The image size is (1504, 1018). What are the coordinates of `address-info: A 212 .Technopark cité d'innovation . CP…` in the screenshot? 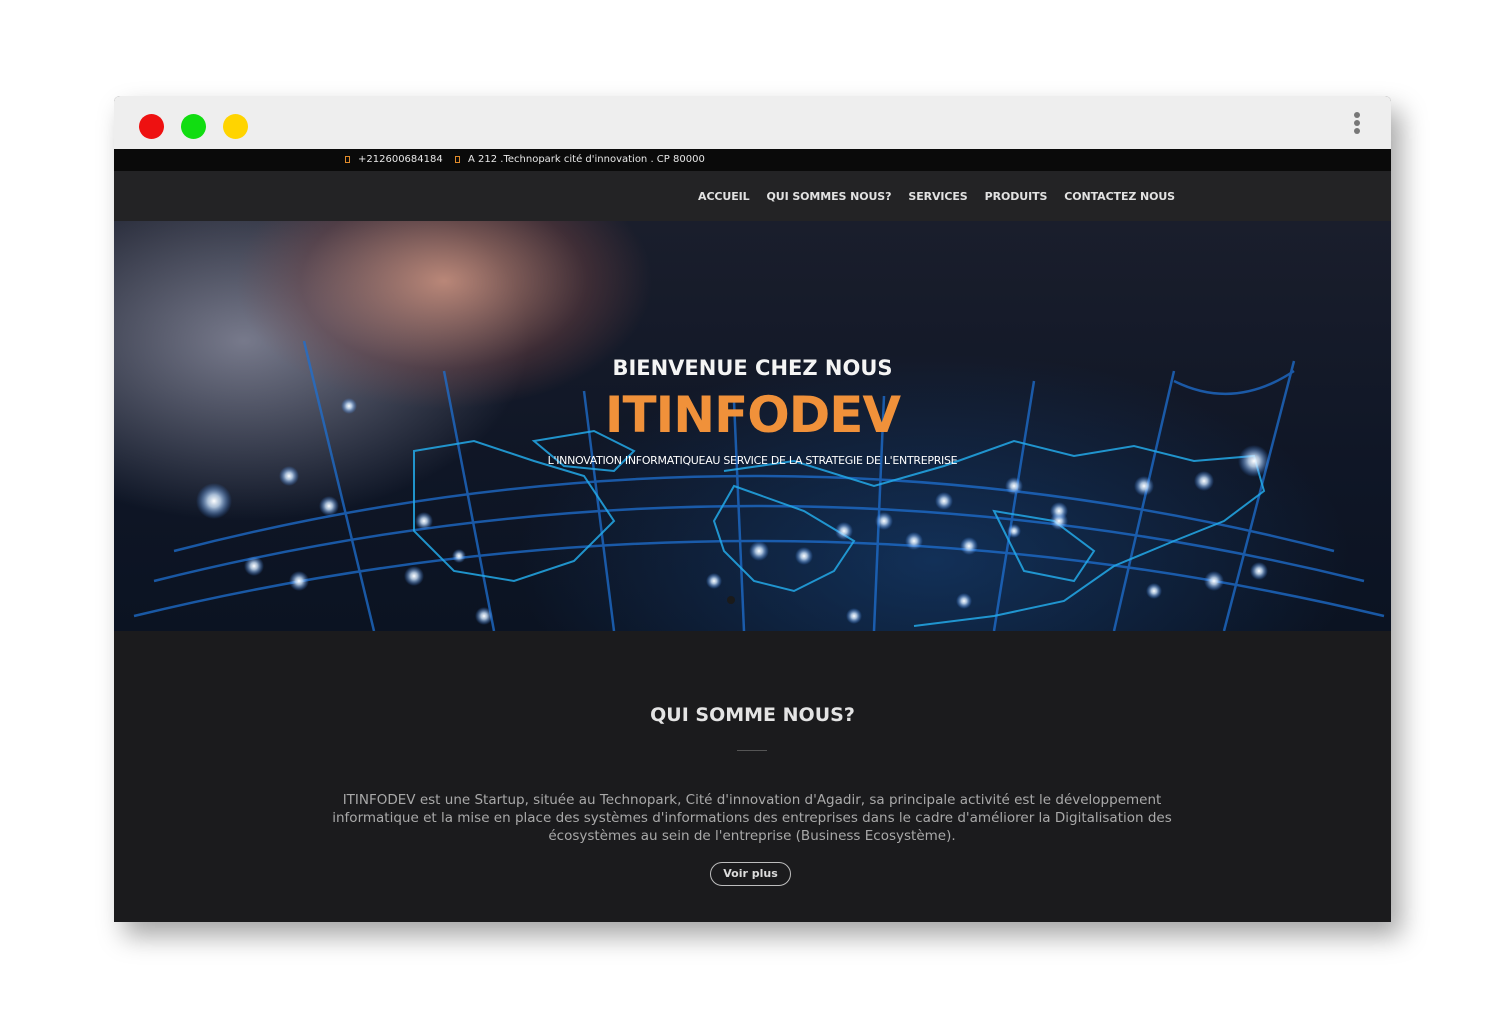 It's located at (580, 159).